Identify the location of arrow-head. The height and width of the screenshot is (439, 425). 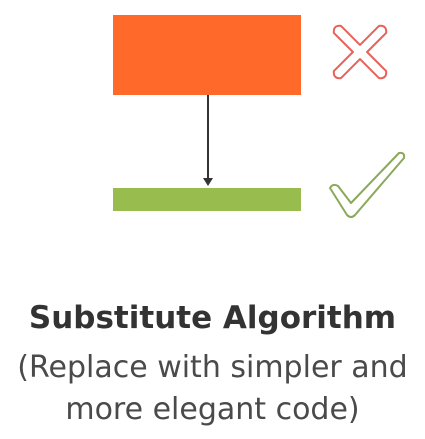
(208, 182).